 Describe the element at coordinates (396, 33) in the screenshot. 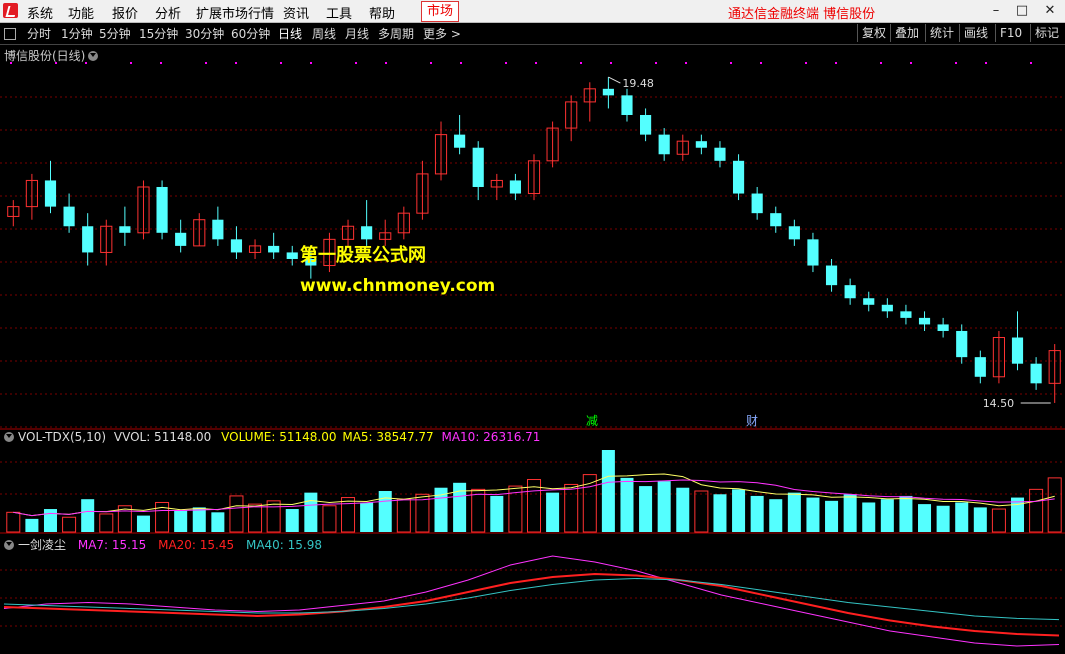

I see `tab-multi-period: 多周期` at that location.